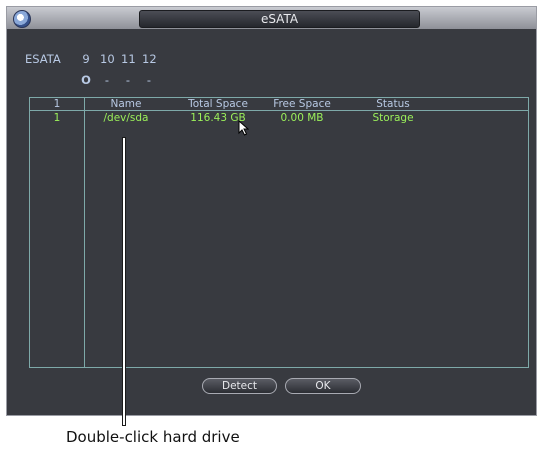  What do you see at coordinates (218, 104) in the screenshot?
I see `header-total-space: Total Space` at bounding box center [218, 104].